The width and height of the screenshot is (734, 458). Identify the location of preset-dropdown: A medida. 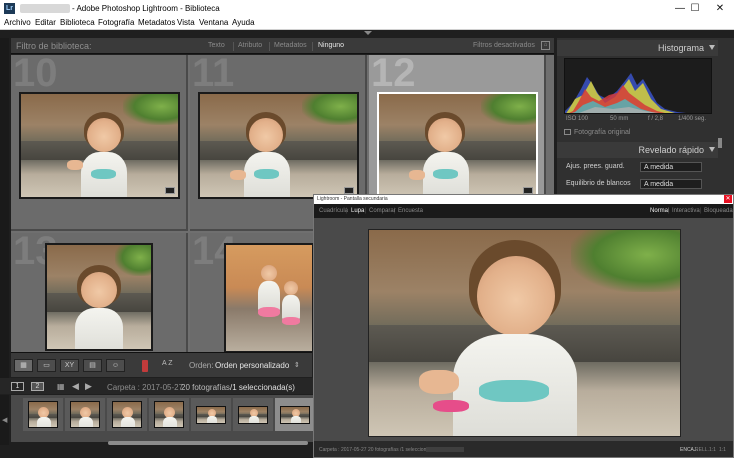
(671, 167).